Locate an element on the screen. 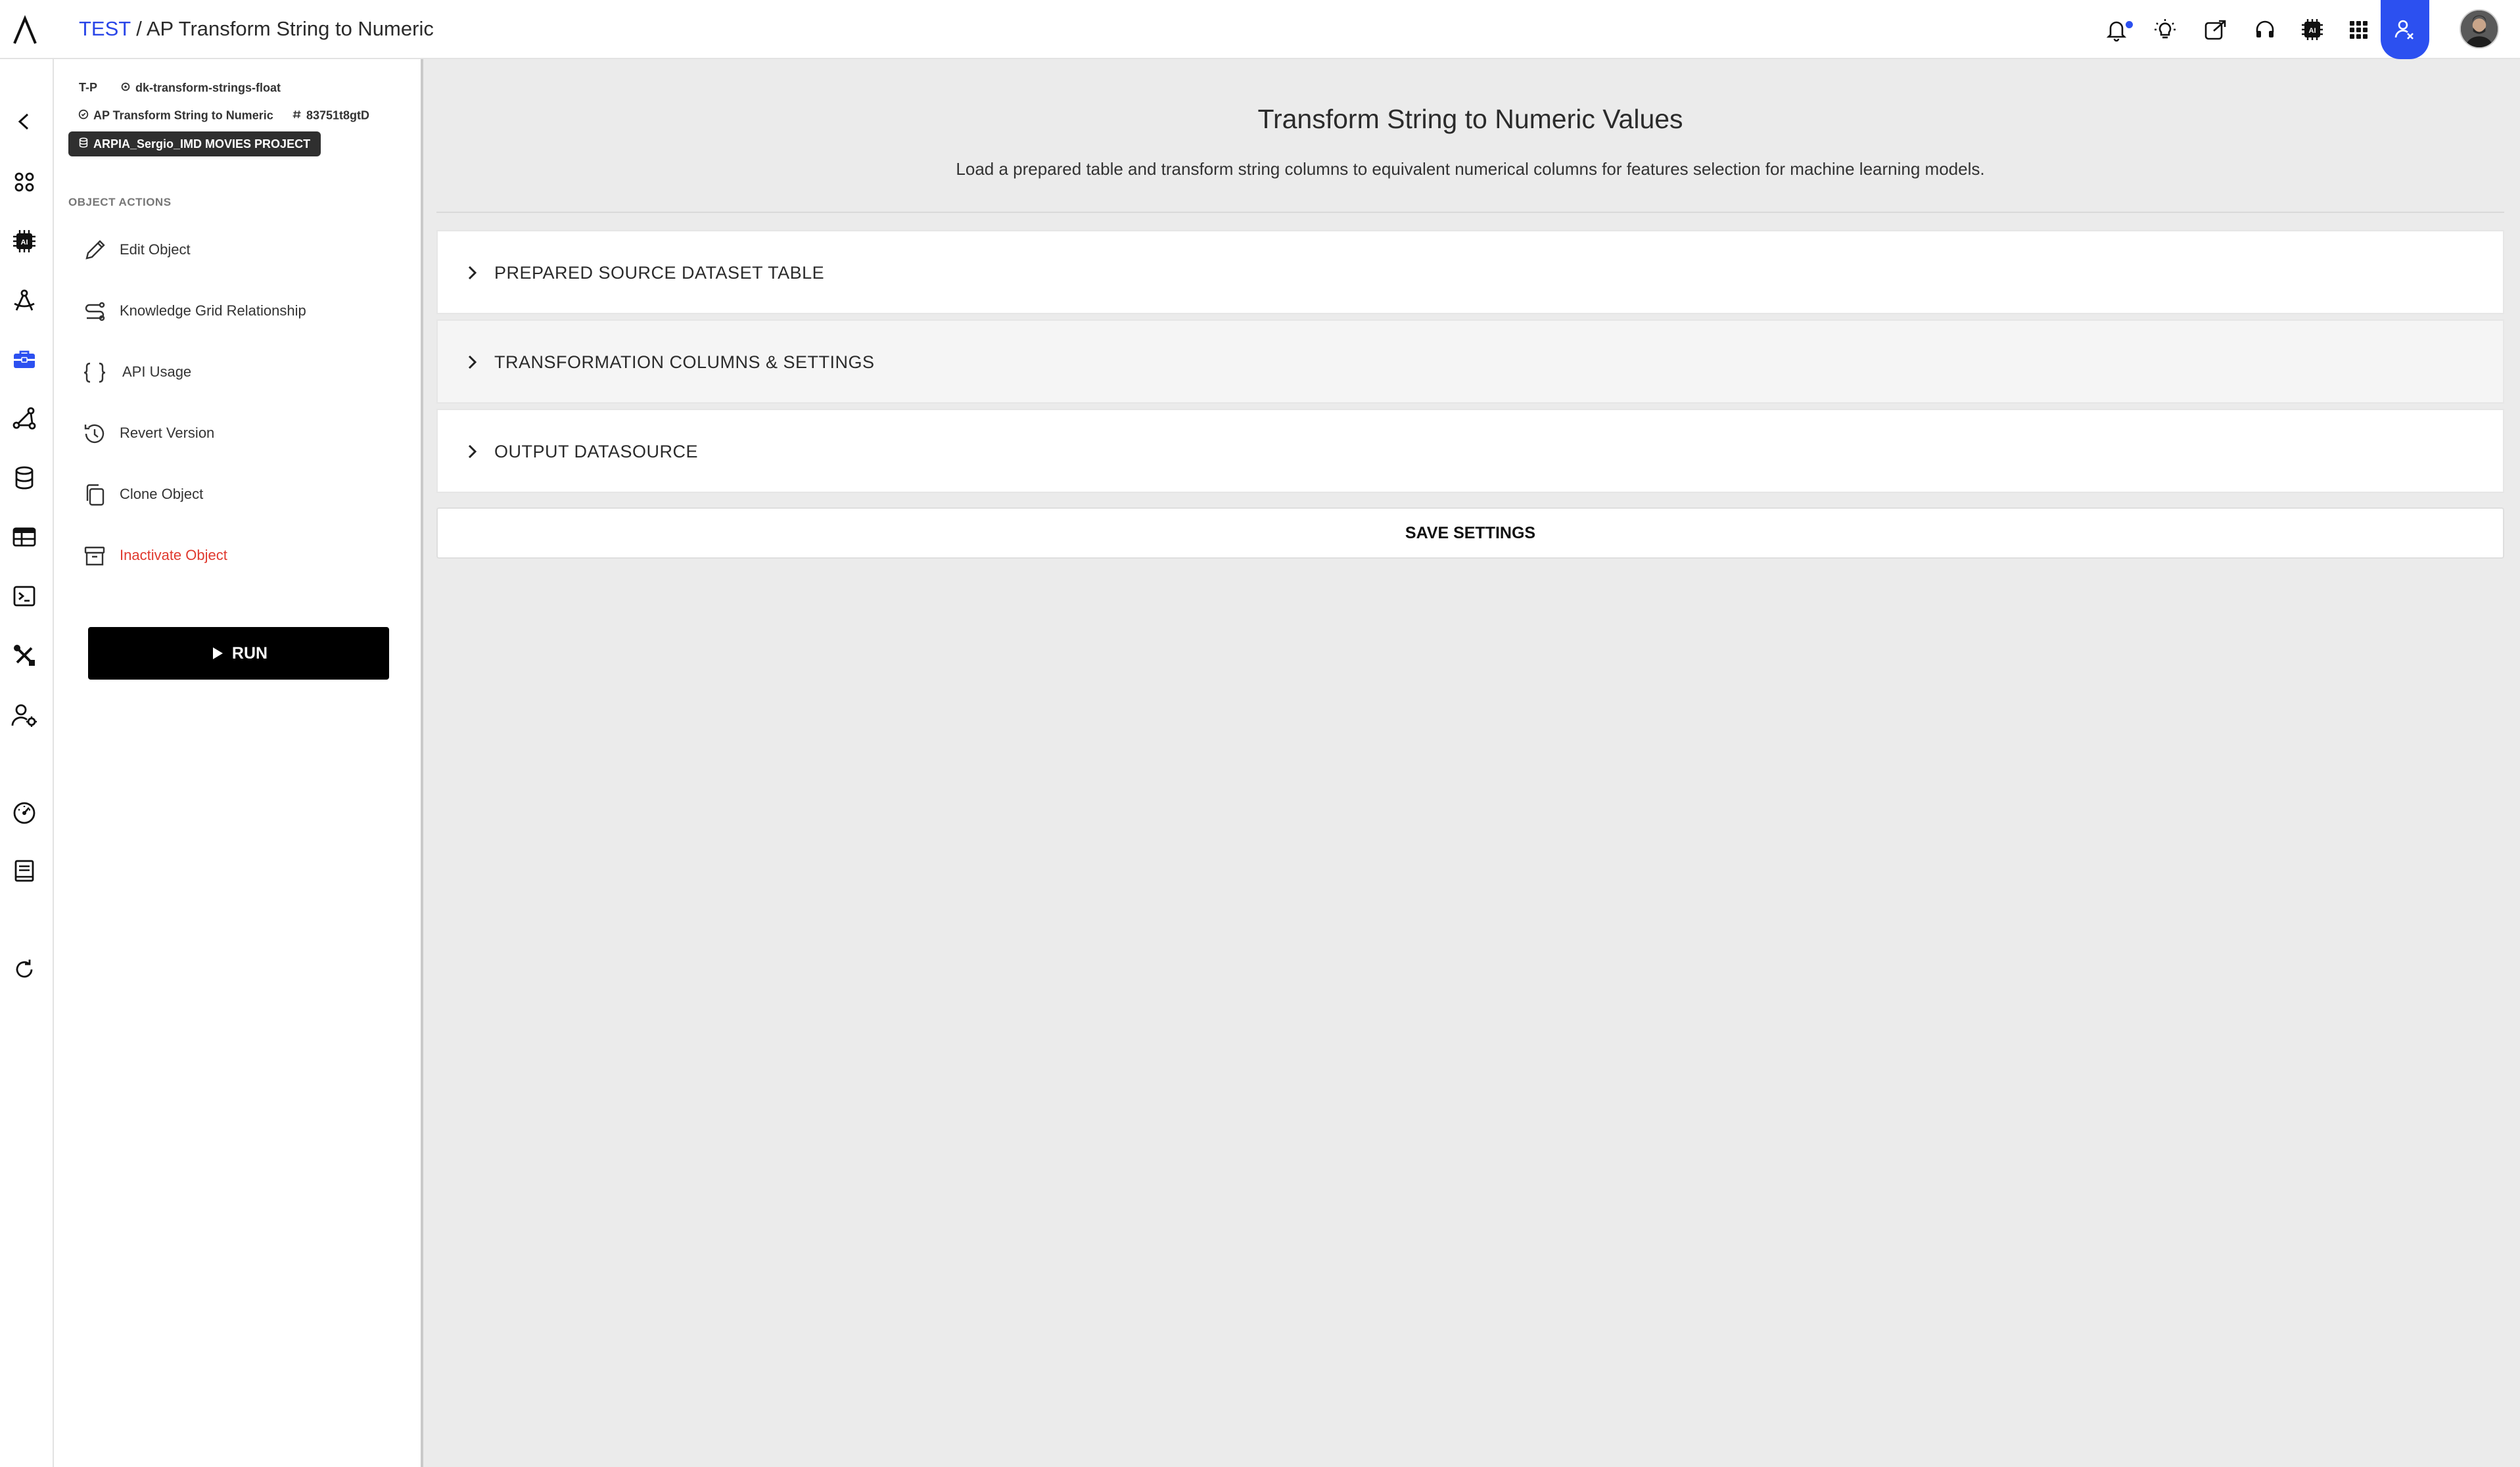  dashboard-icon is located at coordinates (24, 182).